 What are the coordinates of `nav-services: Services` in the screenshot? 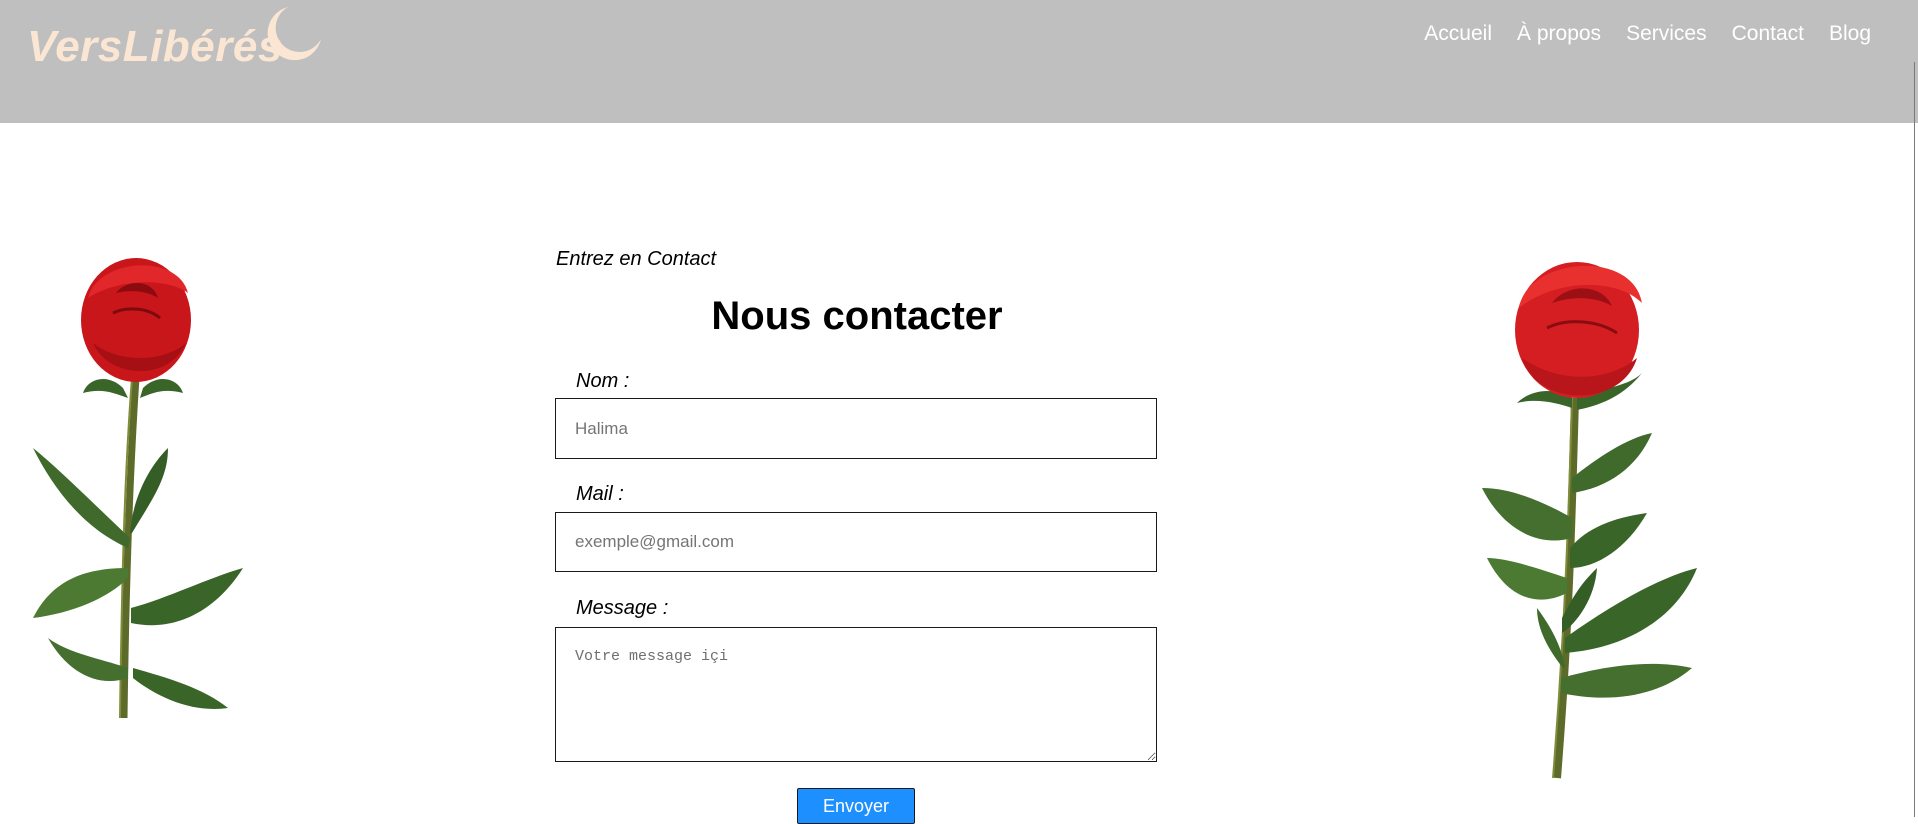 It's located at (1666, 34).